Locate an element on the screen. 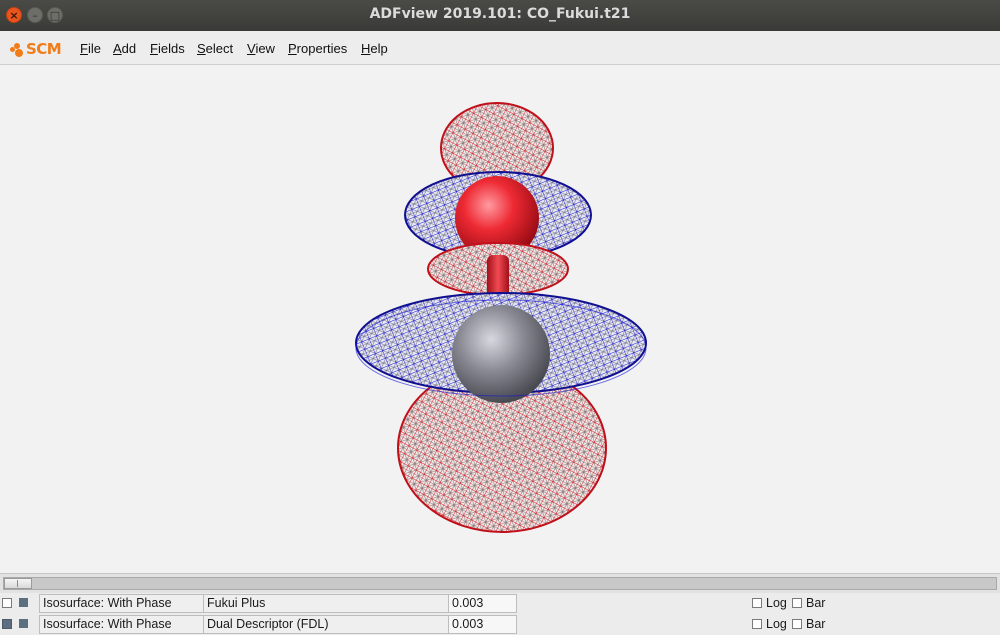  menu-fields: Fields is located at coordinates (167, 48).